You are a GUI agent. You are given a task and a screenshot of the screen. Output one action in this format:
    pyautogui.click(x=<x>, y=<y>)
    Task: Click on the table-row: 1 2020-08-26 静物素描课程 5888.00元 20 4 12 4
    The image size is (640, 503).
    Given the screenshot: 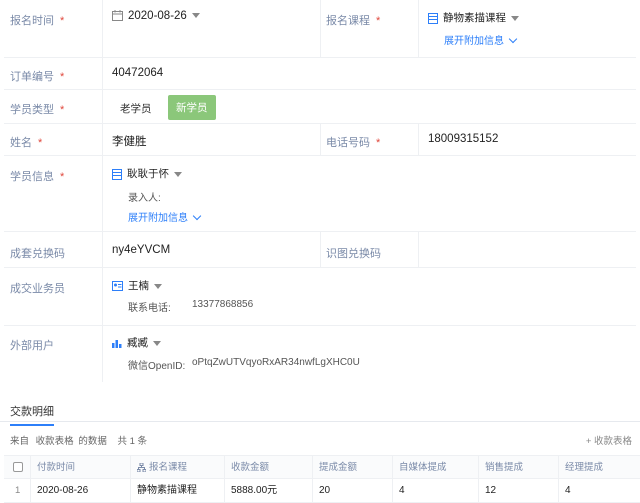 What is the action you would take?
    pyautogui.click(x=322, y=491)
    